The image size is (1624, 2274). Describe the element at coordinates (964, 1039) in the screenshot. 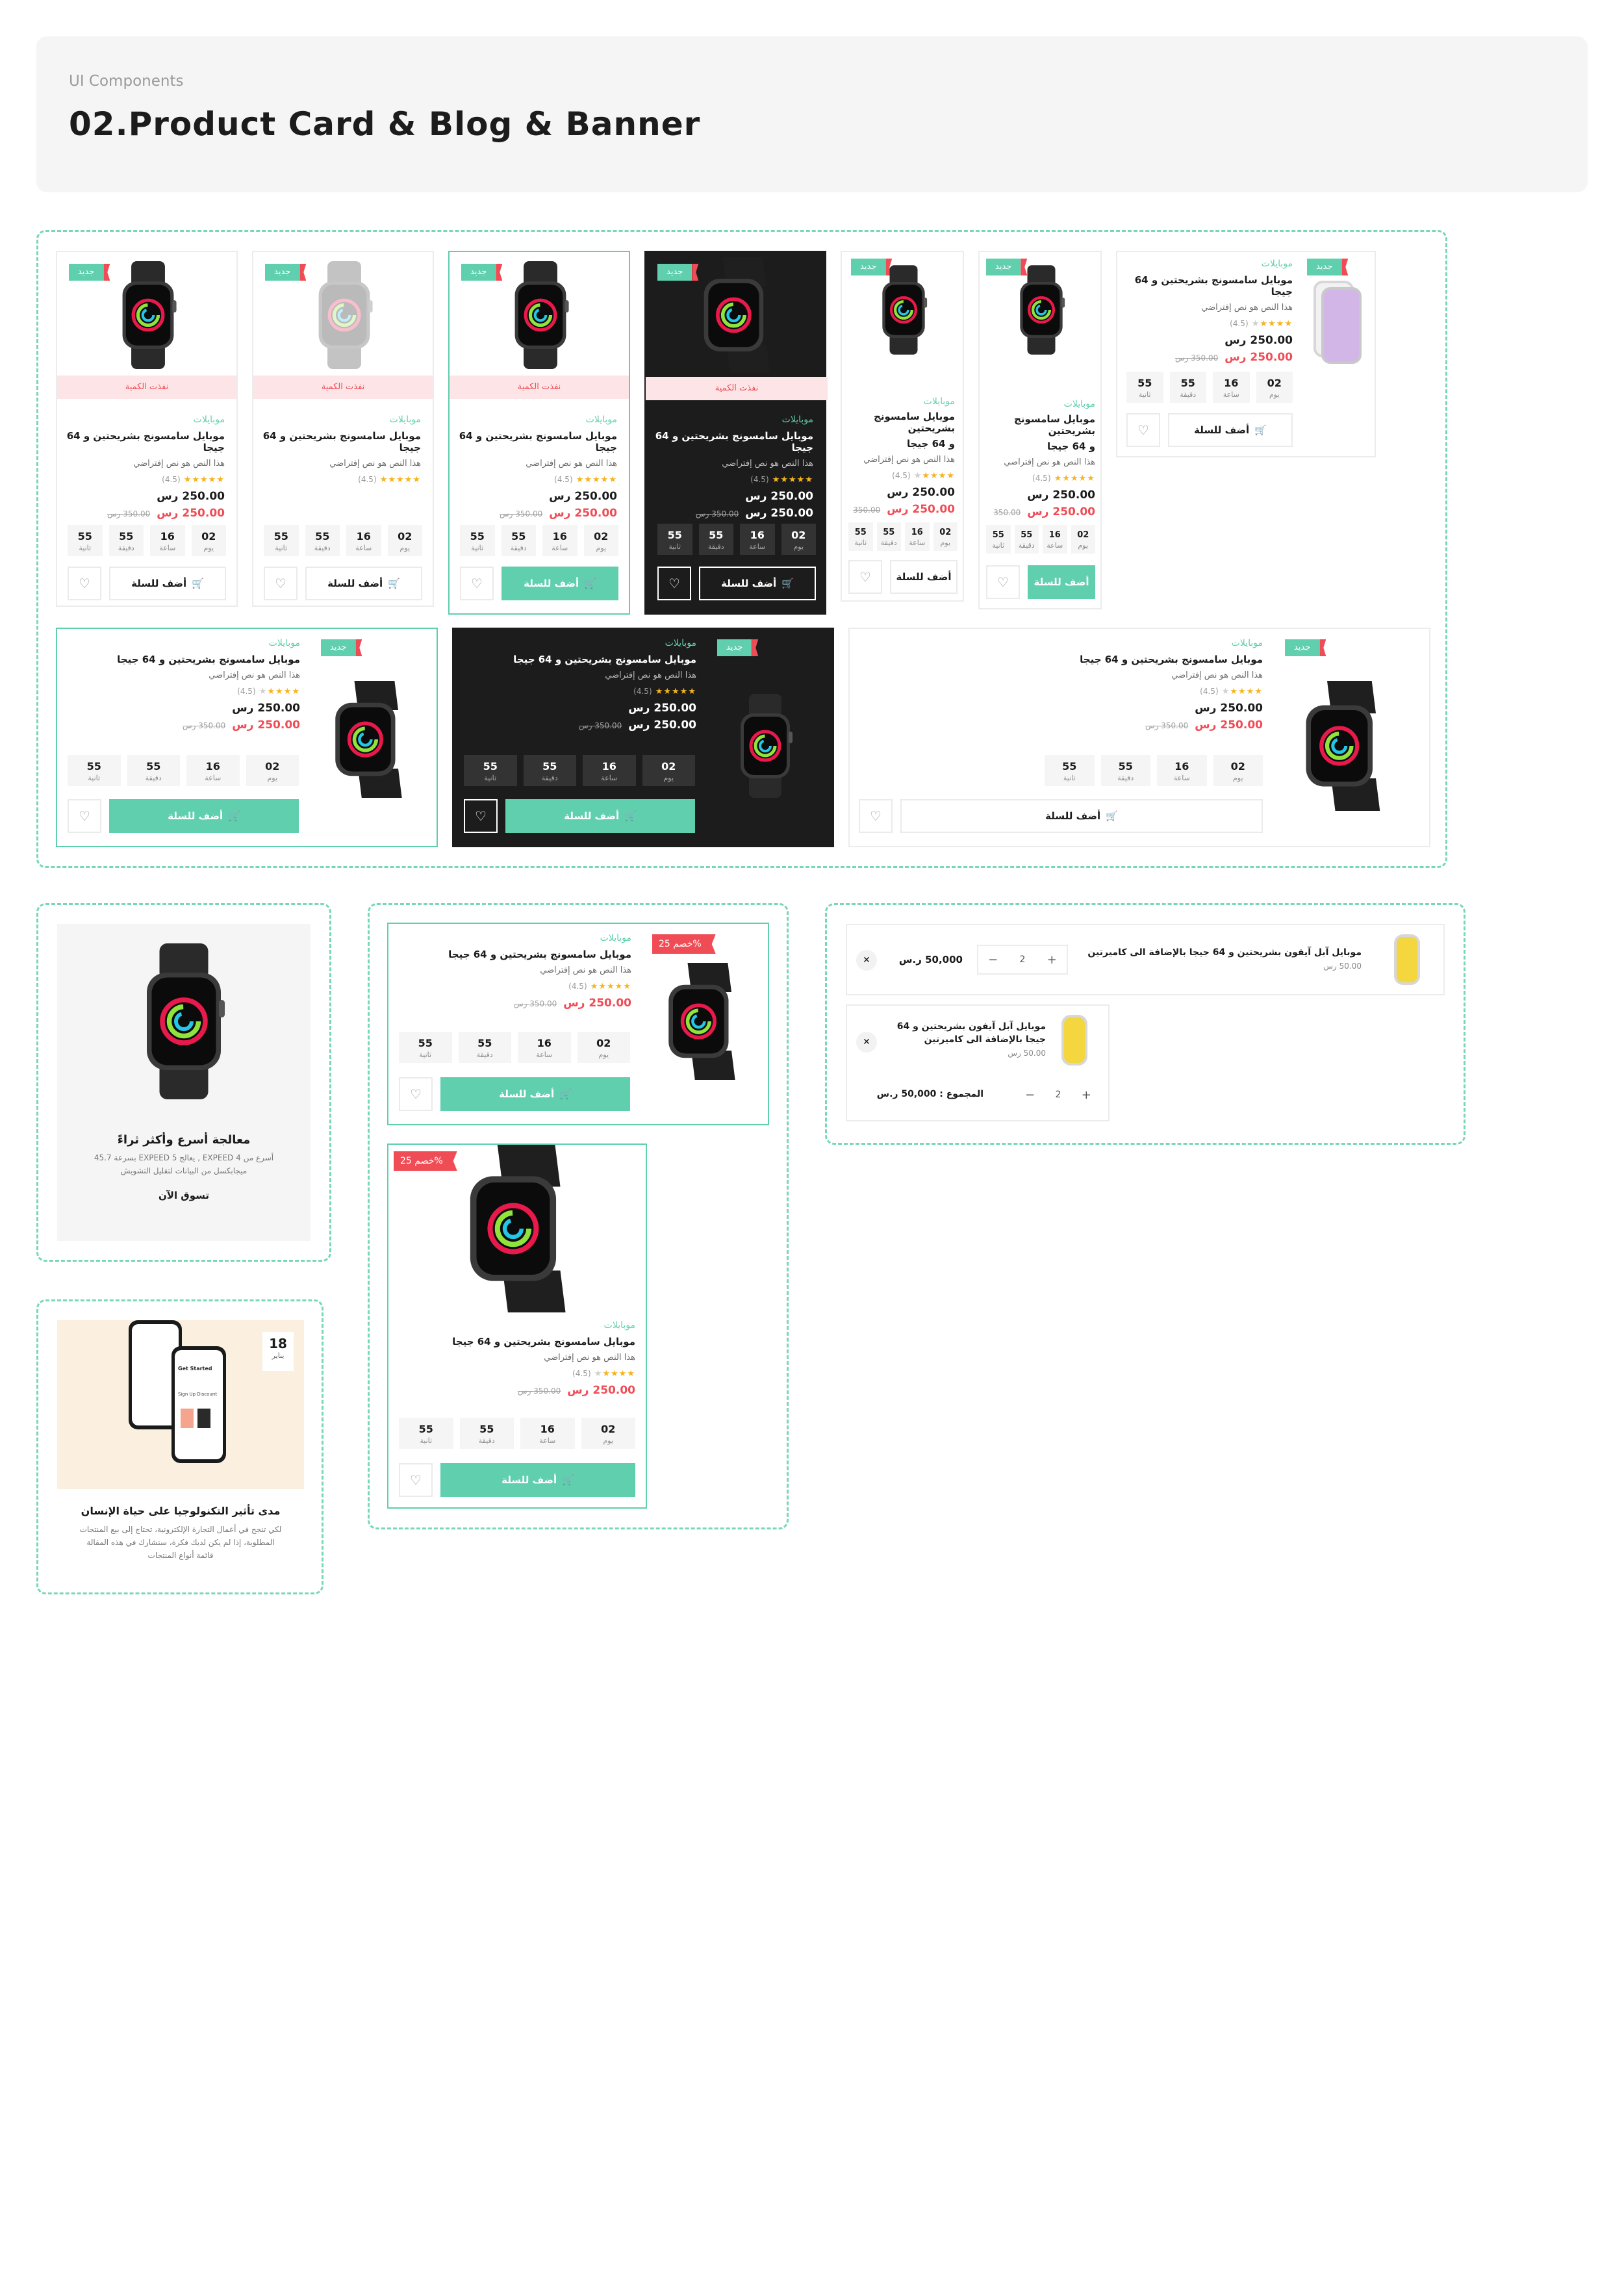

I see `cart-item-title-line2: جيجا بالإضافة الى كاميرتين` at that location.